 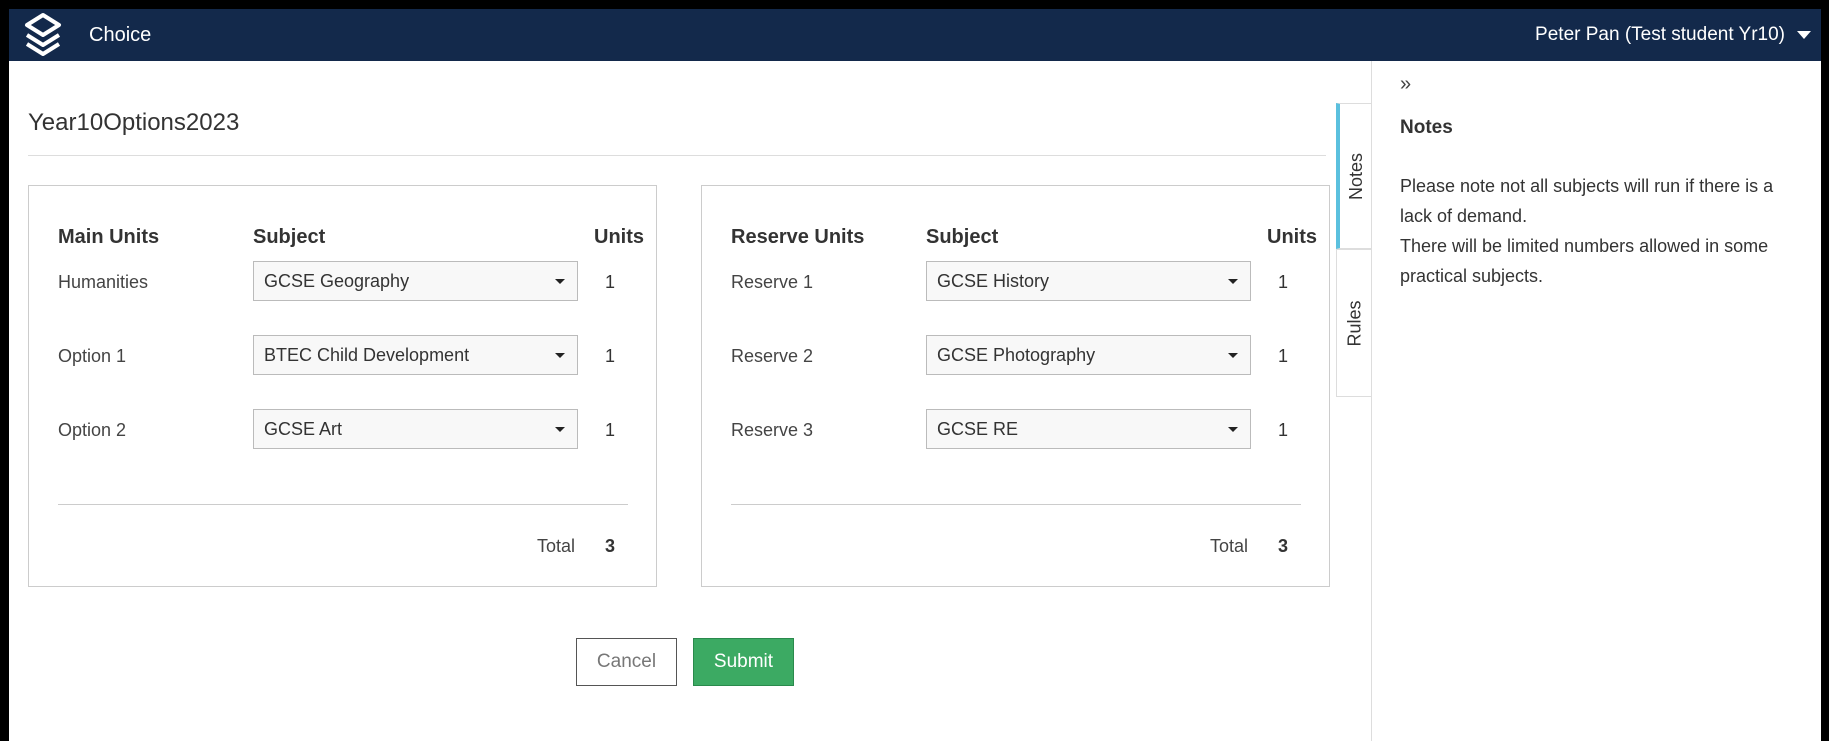 What do you see at coordinates (1088, 281) in the screenshot?
I see `subject-select: GCSE History` at bounding box center [1088, 281].